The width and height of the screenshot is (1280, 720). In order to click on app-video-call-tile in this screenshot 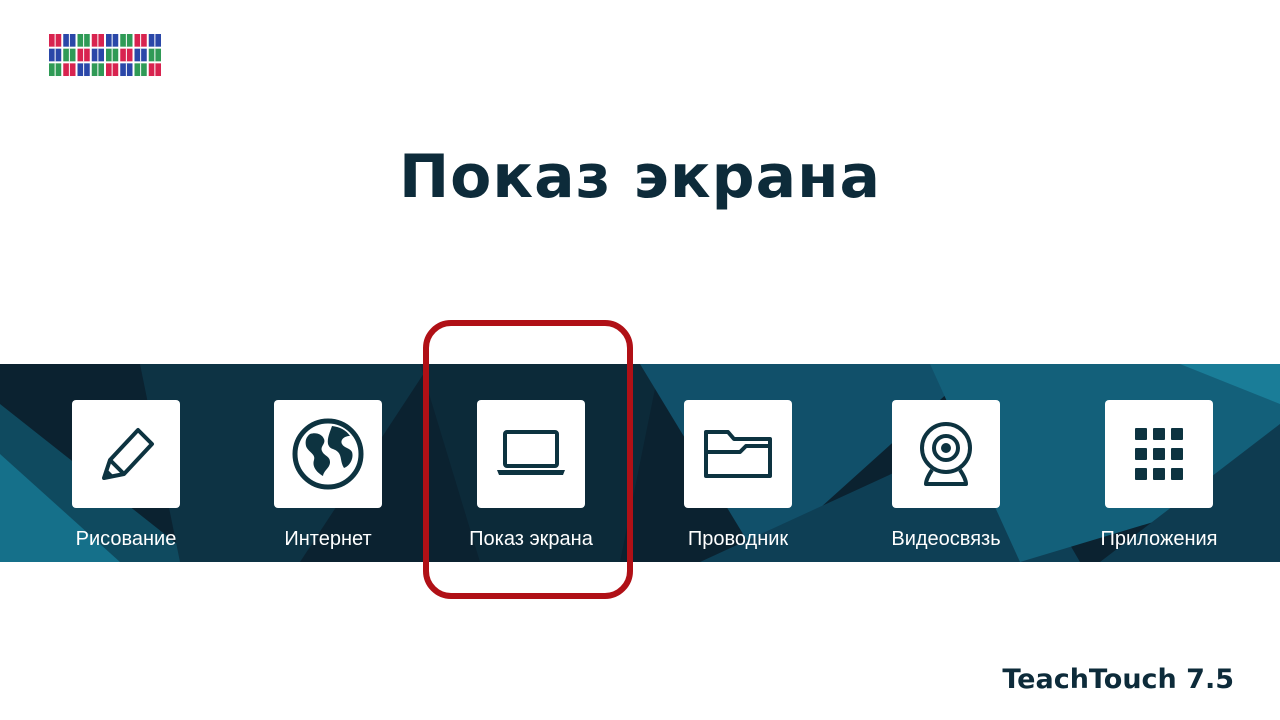, I will do `click(946, 454)`.